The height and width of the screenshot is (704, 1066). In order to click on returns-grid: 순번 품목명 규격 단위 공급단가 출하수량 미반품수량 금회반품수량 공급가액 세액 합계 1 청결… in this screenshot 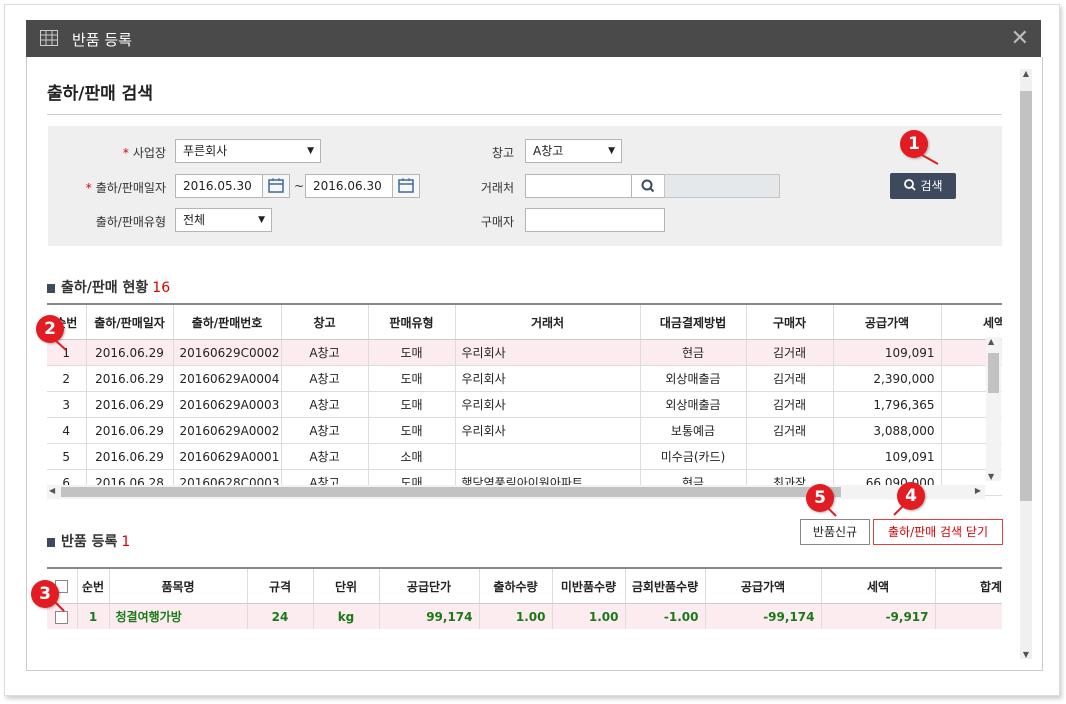, I will do `click(524, 598)`.